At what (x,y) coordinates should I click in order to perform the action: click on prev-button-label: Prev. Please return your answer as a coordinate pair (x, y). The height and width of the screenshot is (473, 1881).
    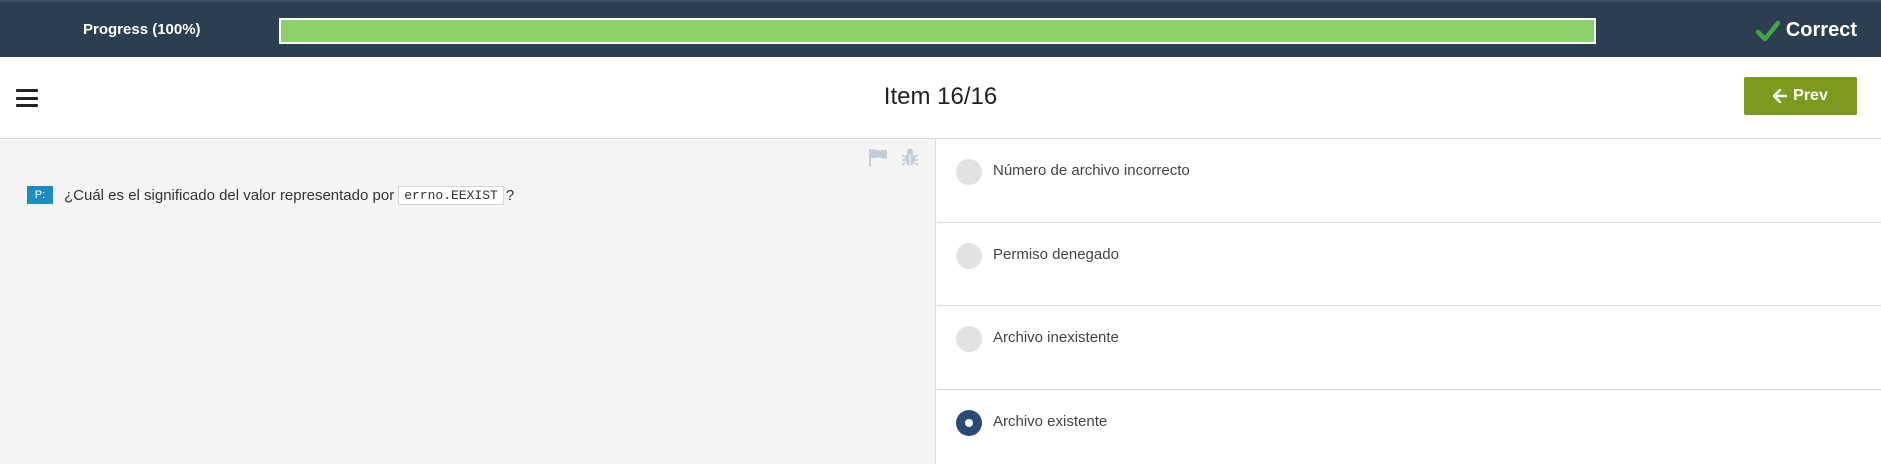
    Looking at the image, I should click on (1810, 96).